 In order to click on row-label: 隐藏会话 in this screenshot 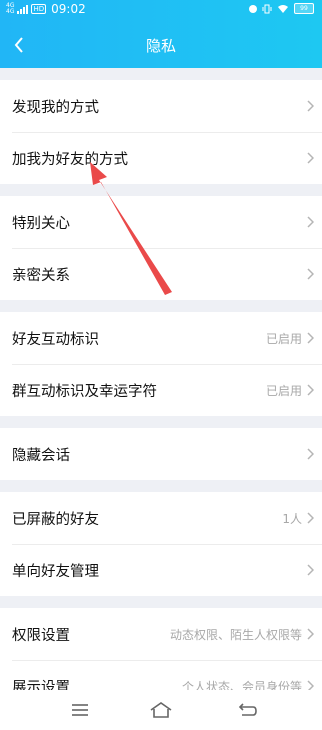, I will do `click(41, 455)`.